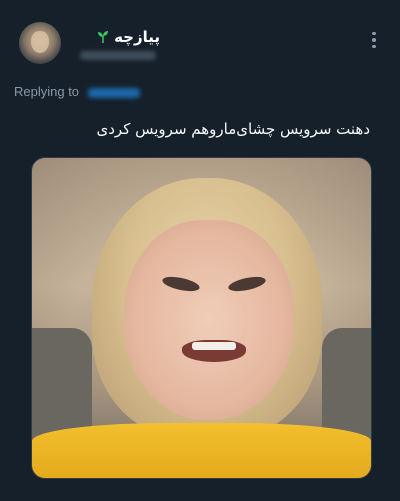 The height and width of the screenshot is (501, 400). Describe the element at coordinates (374, 40) in the screenshot. I see `more-options-button` at that location.